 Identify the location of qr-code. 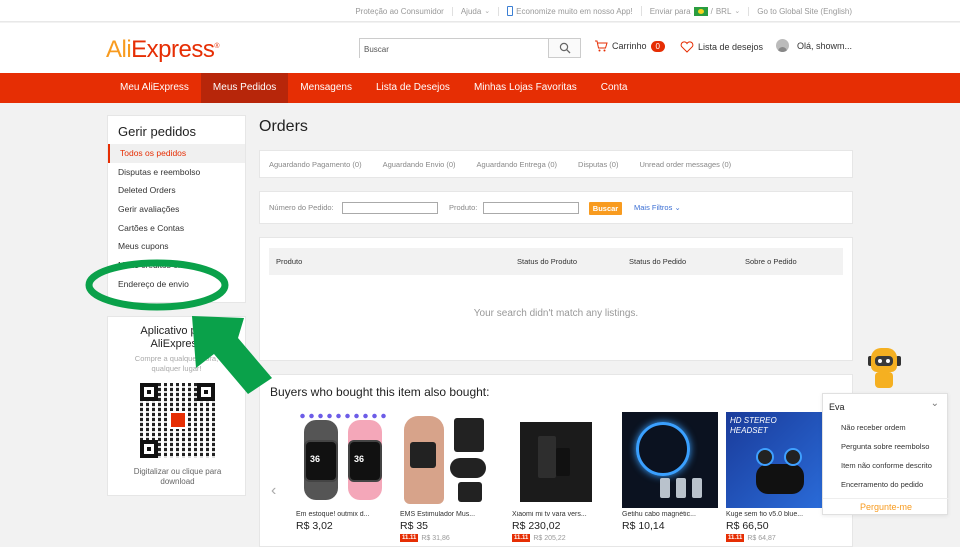
(177, 420).